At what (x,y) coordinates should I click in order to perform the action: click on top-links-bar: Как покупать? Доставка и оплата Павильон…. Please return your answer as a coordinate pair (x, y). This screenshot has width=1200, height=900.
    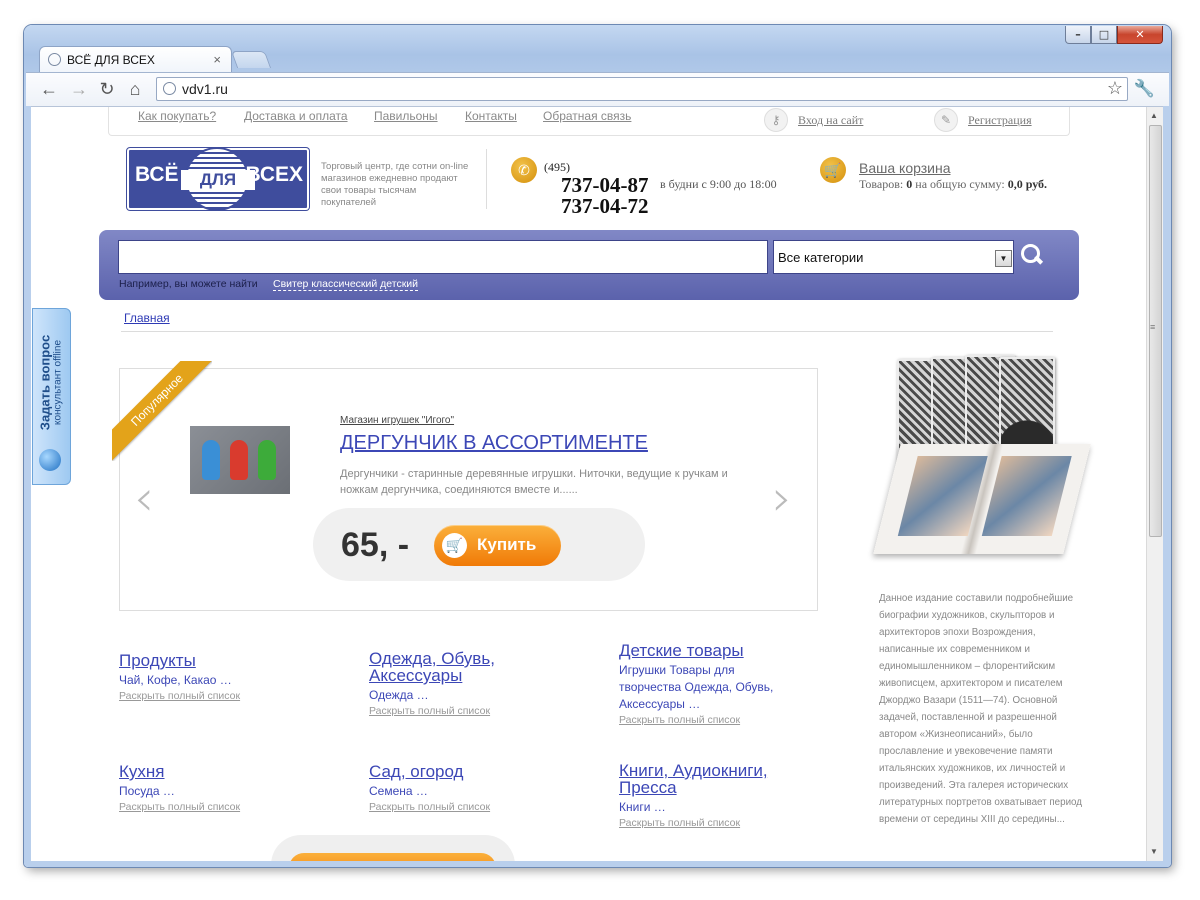
    Looking at the image, I should click on (589, 121).